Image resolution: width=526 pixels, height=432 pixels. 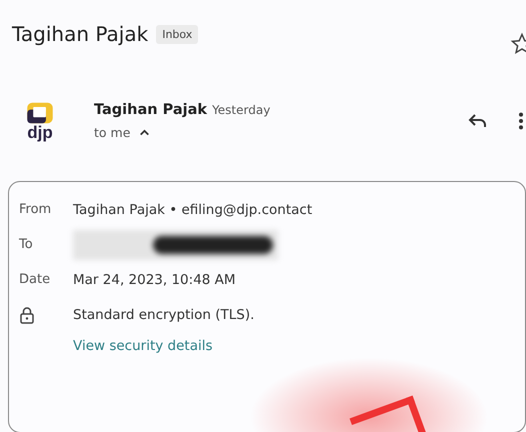 I want to click on inbox-label: Inbox, so click(x=177, y=34).